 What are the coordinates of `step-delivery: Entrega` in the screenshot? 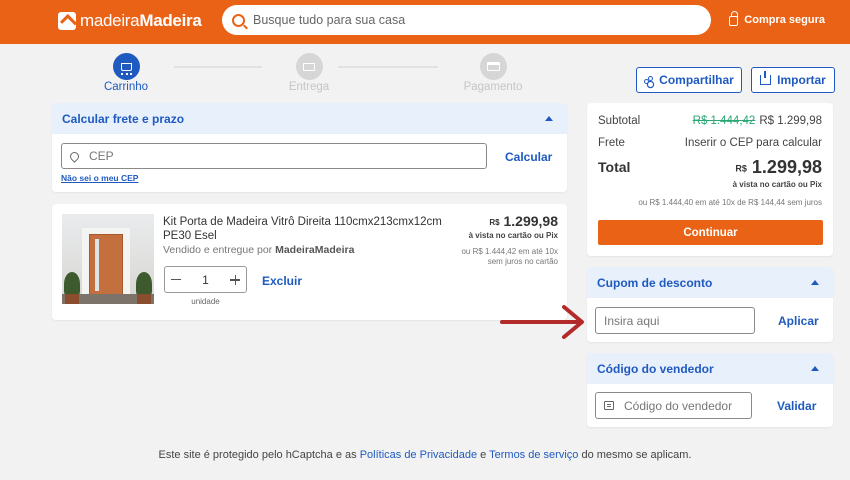 It's located at (309, 73).